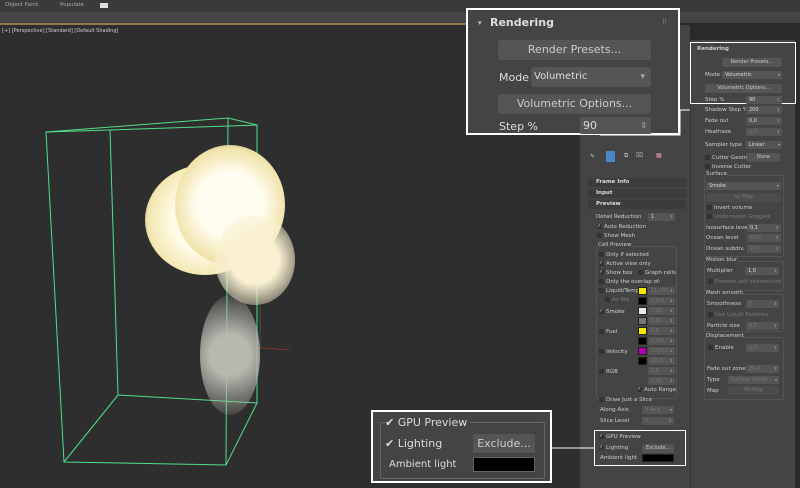  What do you see at coordinates (413, 443) in the screenshot?
I see `lighting-checkbox: ✔ Lighting` at bounding box center [413, 443].